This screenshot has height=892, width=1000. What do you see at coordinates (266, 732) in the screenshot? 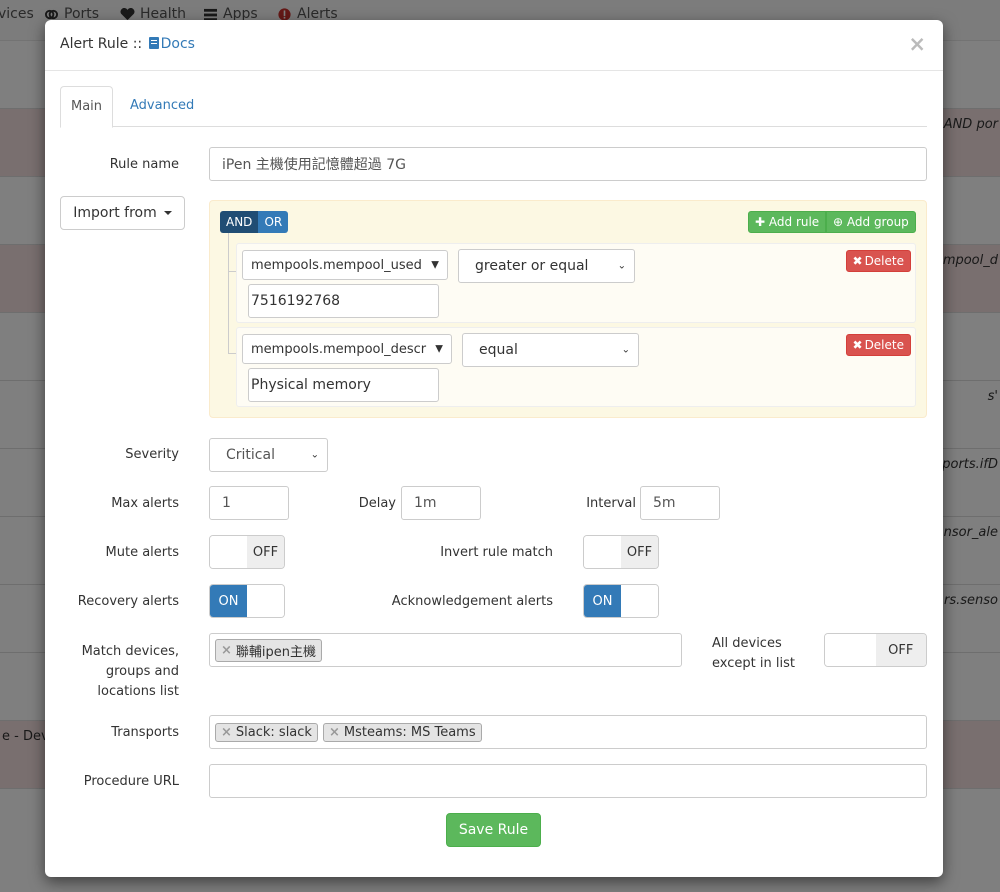
I see `transport-tag: × Slack: slack` at bounding box center [266, 732].